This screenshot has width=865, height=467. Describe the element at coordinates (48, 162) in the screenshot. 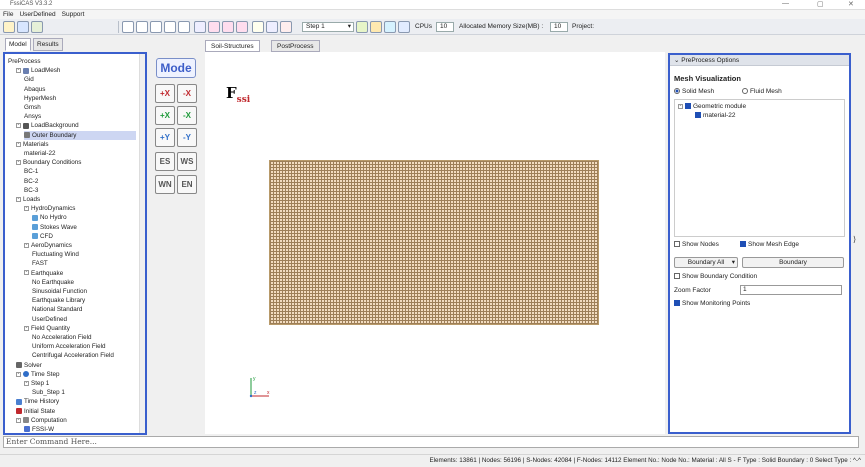

I see `tree-item: - Boundary Conditions` at that location.